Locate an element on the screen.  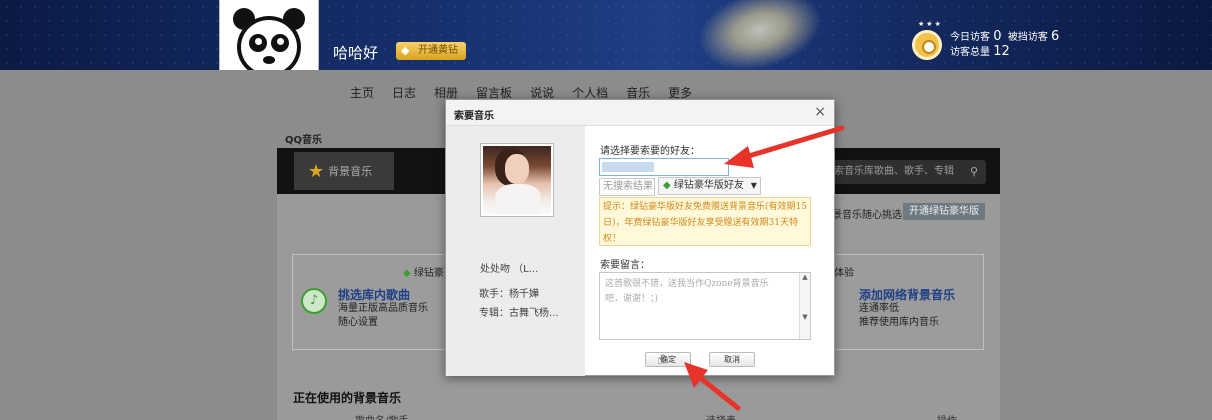
current-bg-music-title: 正在使用的背景音乐 is located at coordinates (347, 398).